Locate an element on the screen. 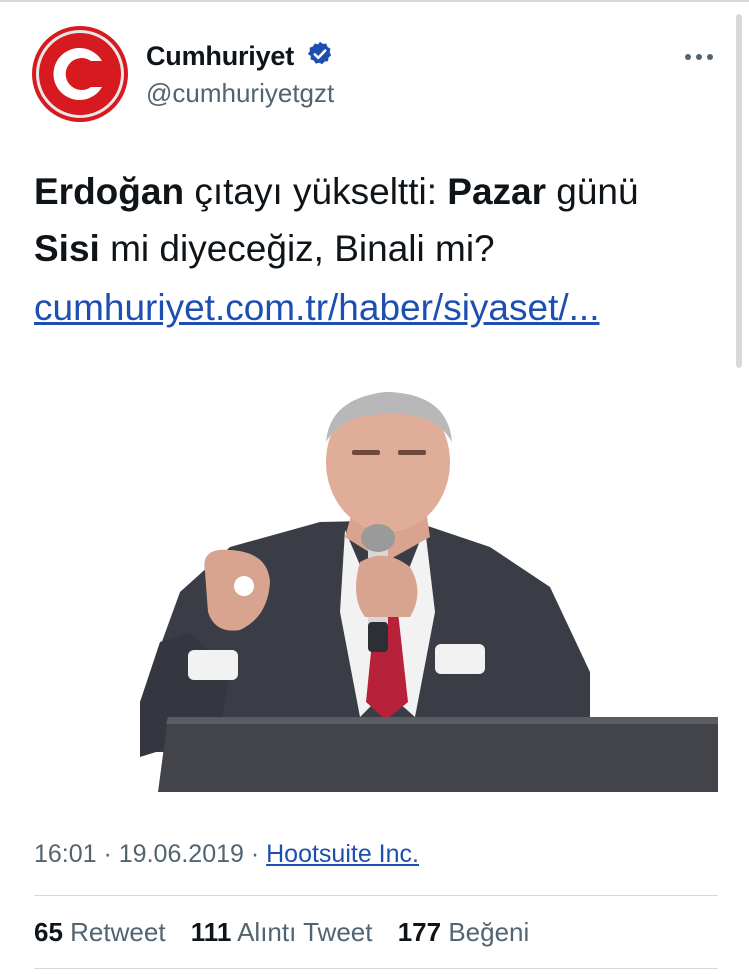 This screenshot has height=974, width=749. more-options-icon is located at coordinates (699, 57).